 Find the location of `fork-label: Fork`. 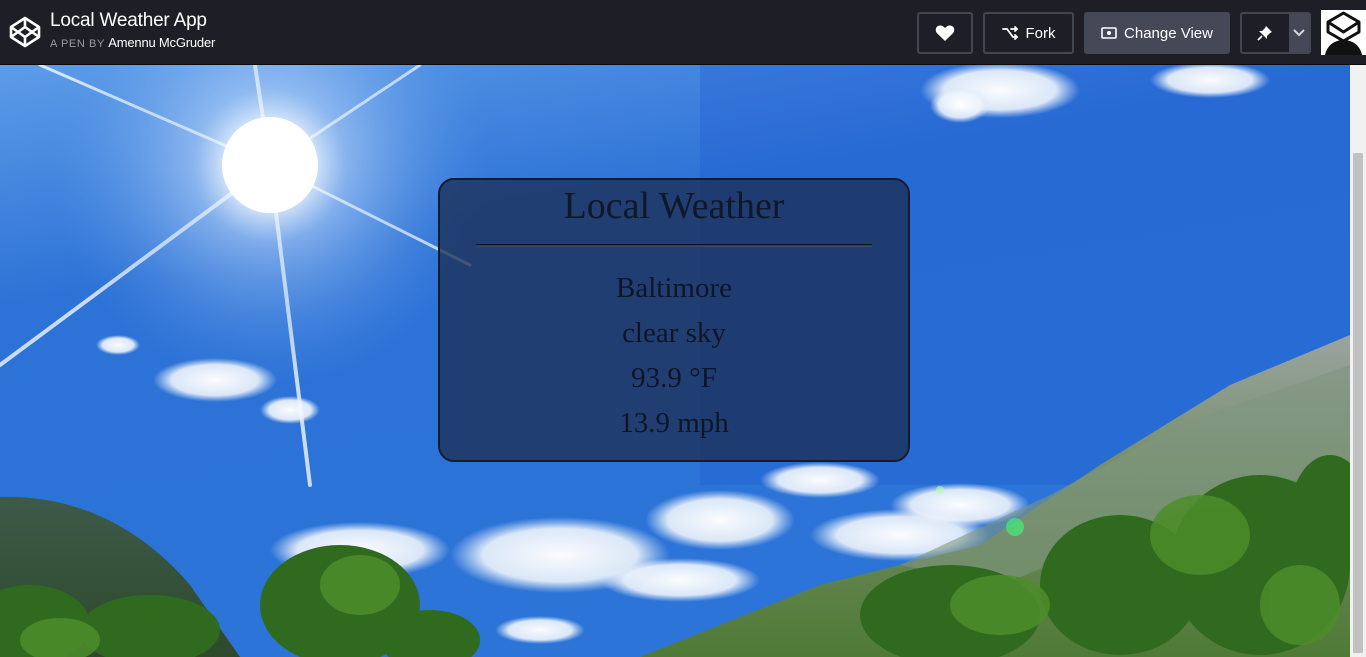

fork-label: Fork is located at coordinates (1040, 33).